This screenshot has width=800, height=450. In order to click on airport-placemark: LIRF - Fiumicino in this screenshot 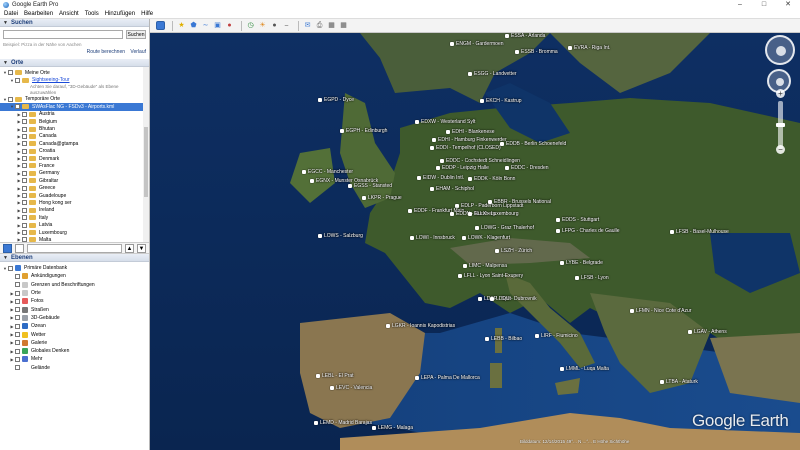, I will do `click(556, 336)`.